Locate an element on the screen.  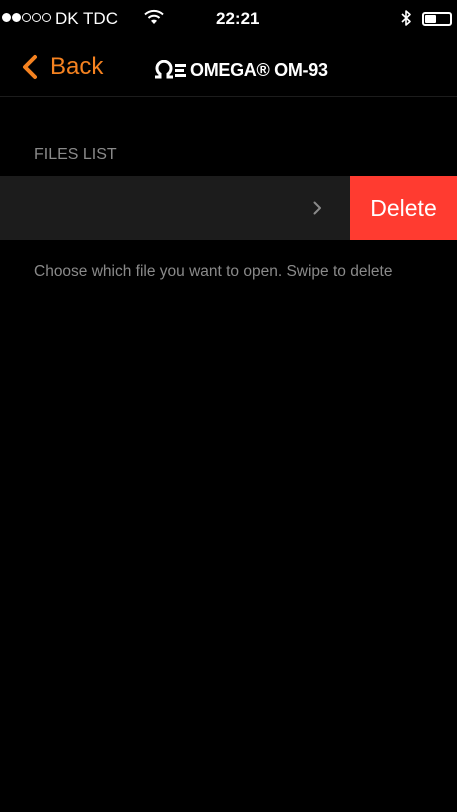
back-button: Back is located at coordinates (61, 67).